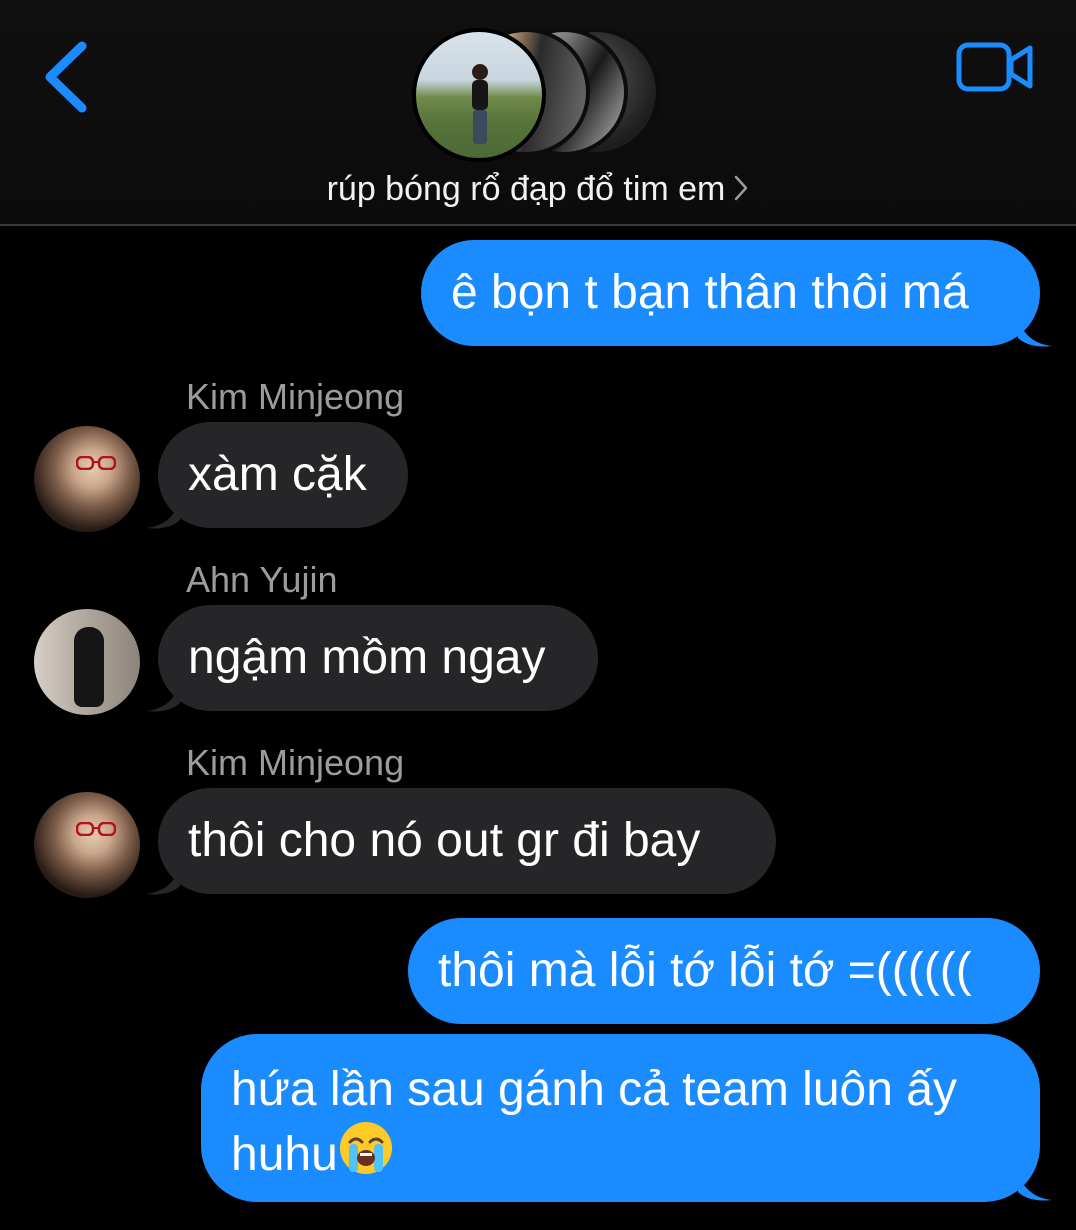 This screenshot has width=1076, height=1230. I want to click on back-button, so click(70, 77).